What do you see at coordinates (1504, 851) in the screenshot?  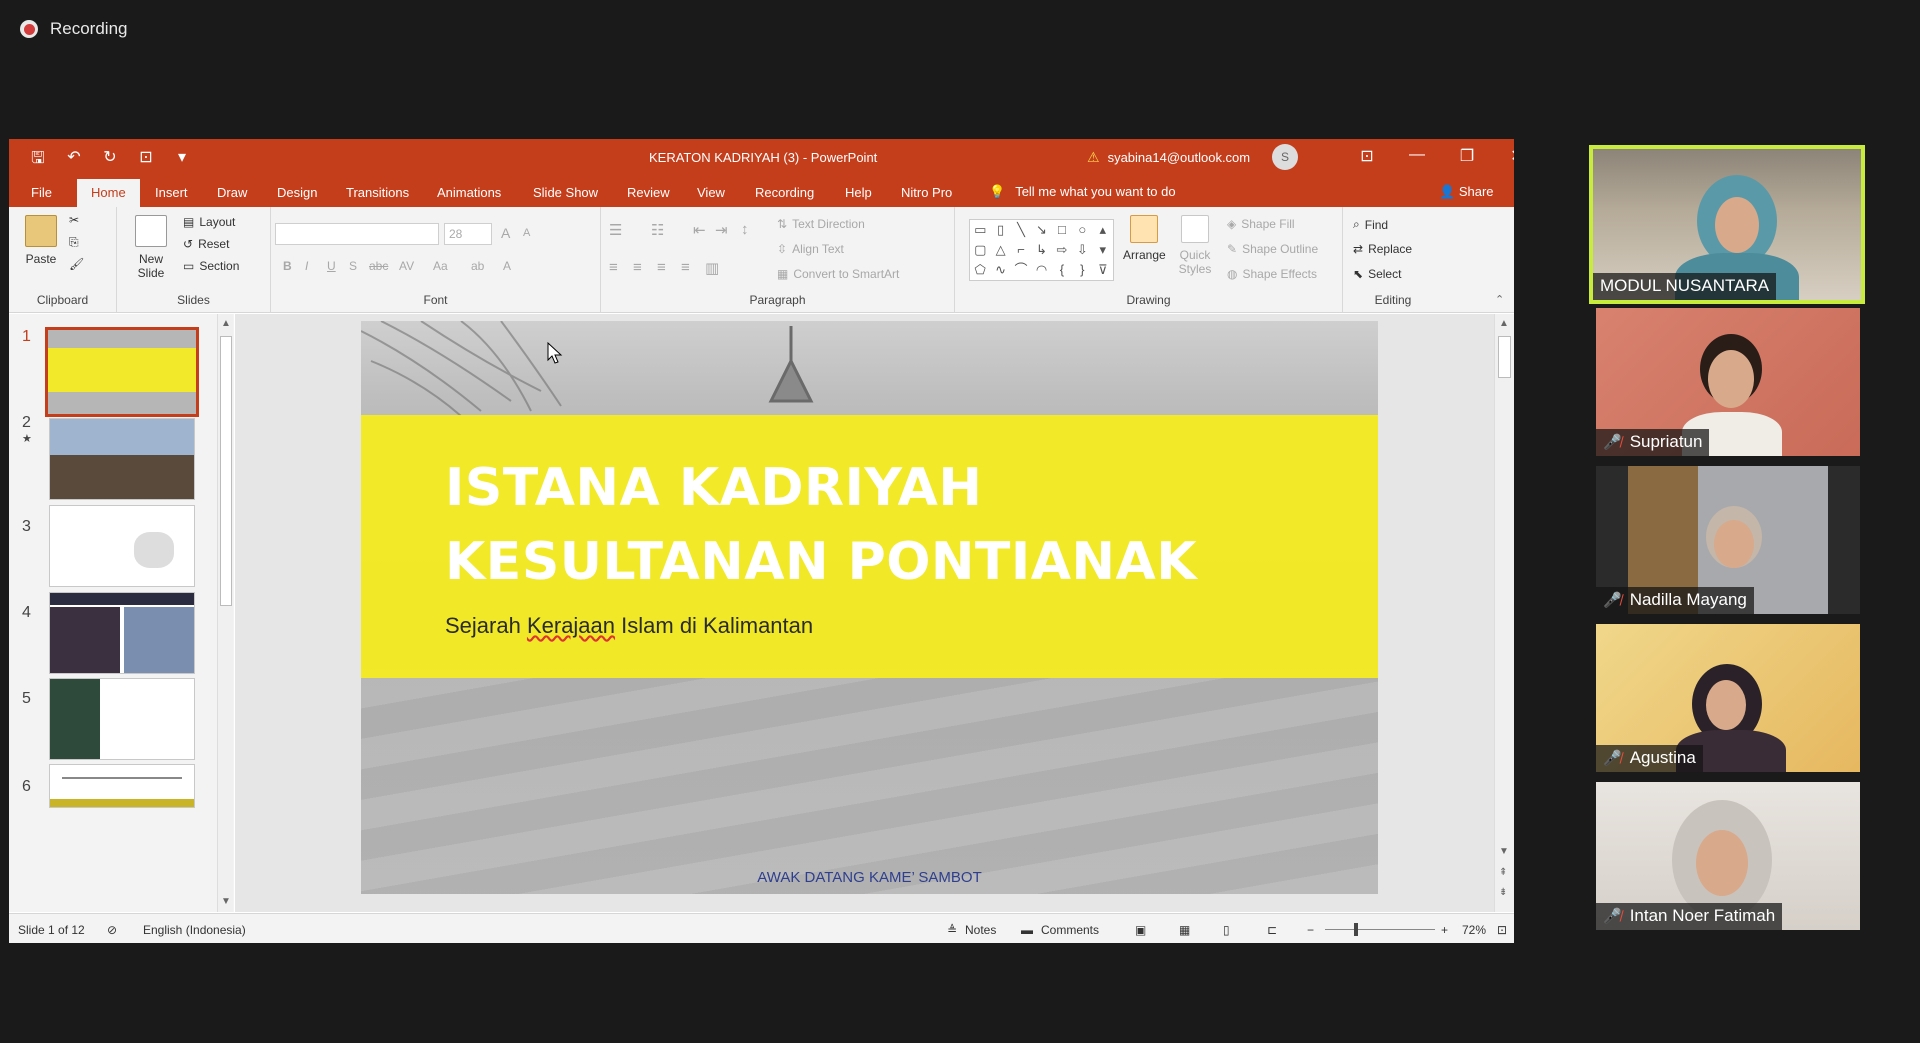 I see `scroll-down-icon: ▼` at bounding box center [1504, 851].